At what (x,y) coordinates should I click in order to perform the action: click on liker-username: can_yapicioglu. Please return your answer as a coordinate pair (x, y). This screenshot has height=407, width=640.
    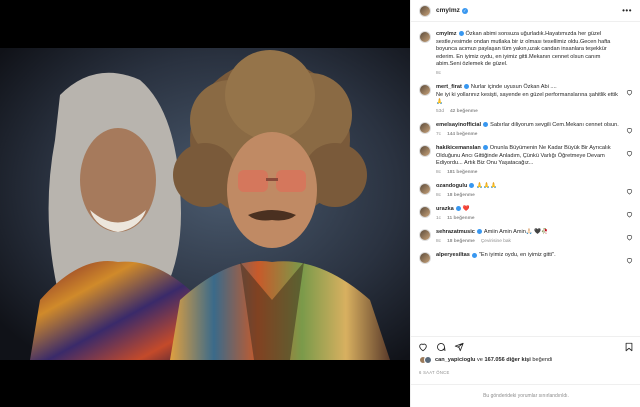
    Looking at the image, I should click on (455, 360).